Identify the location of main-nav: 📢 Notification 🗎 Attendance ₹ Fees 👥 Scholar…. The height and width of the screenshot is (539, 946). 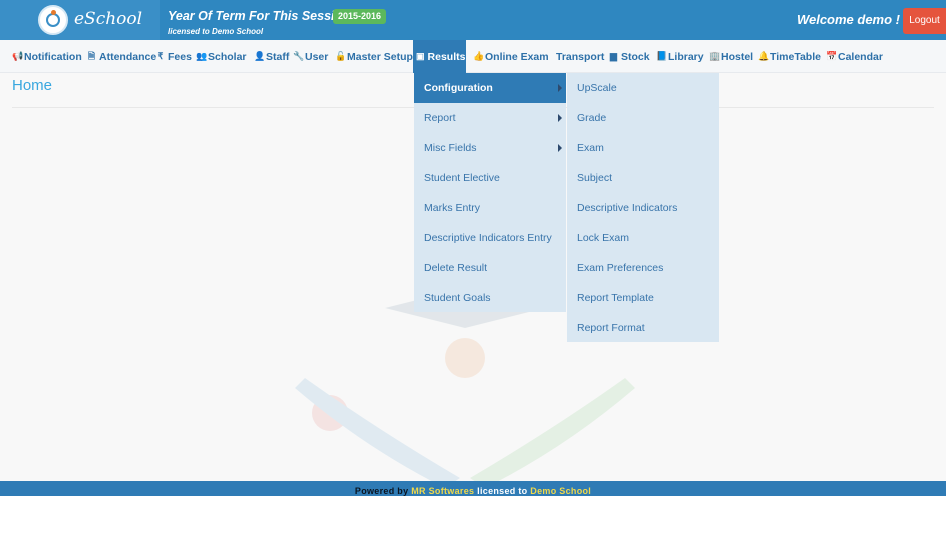
(473, 56).